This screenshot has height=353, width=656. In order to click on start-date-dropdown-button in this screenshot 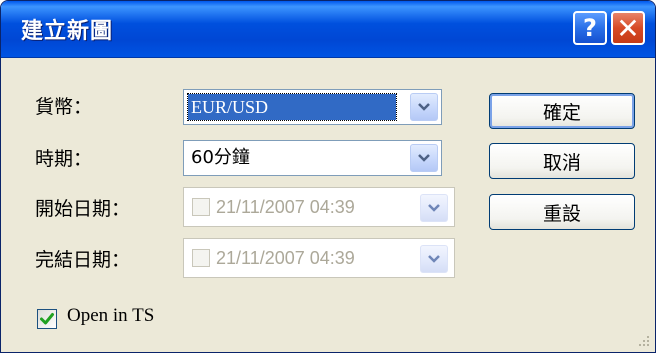, I will do `click(434, 208)`.